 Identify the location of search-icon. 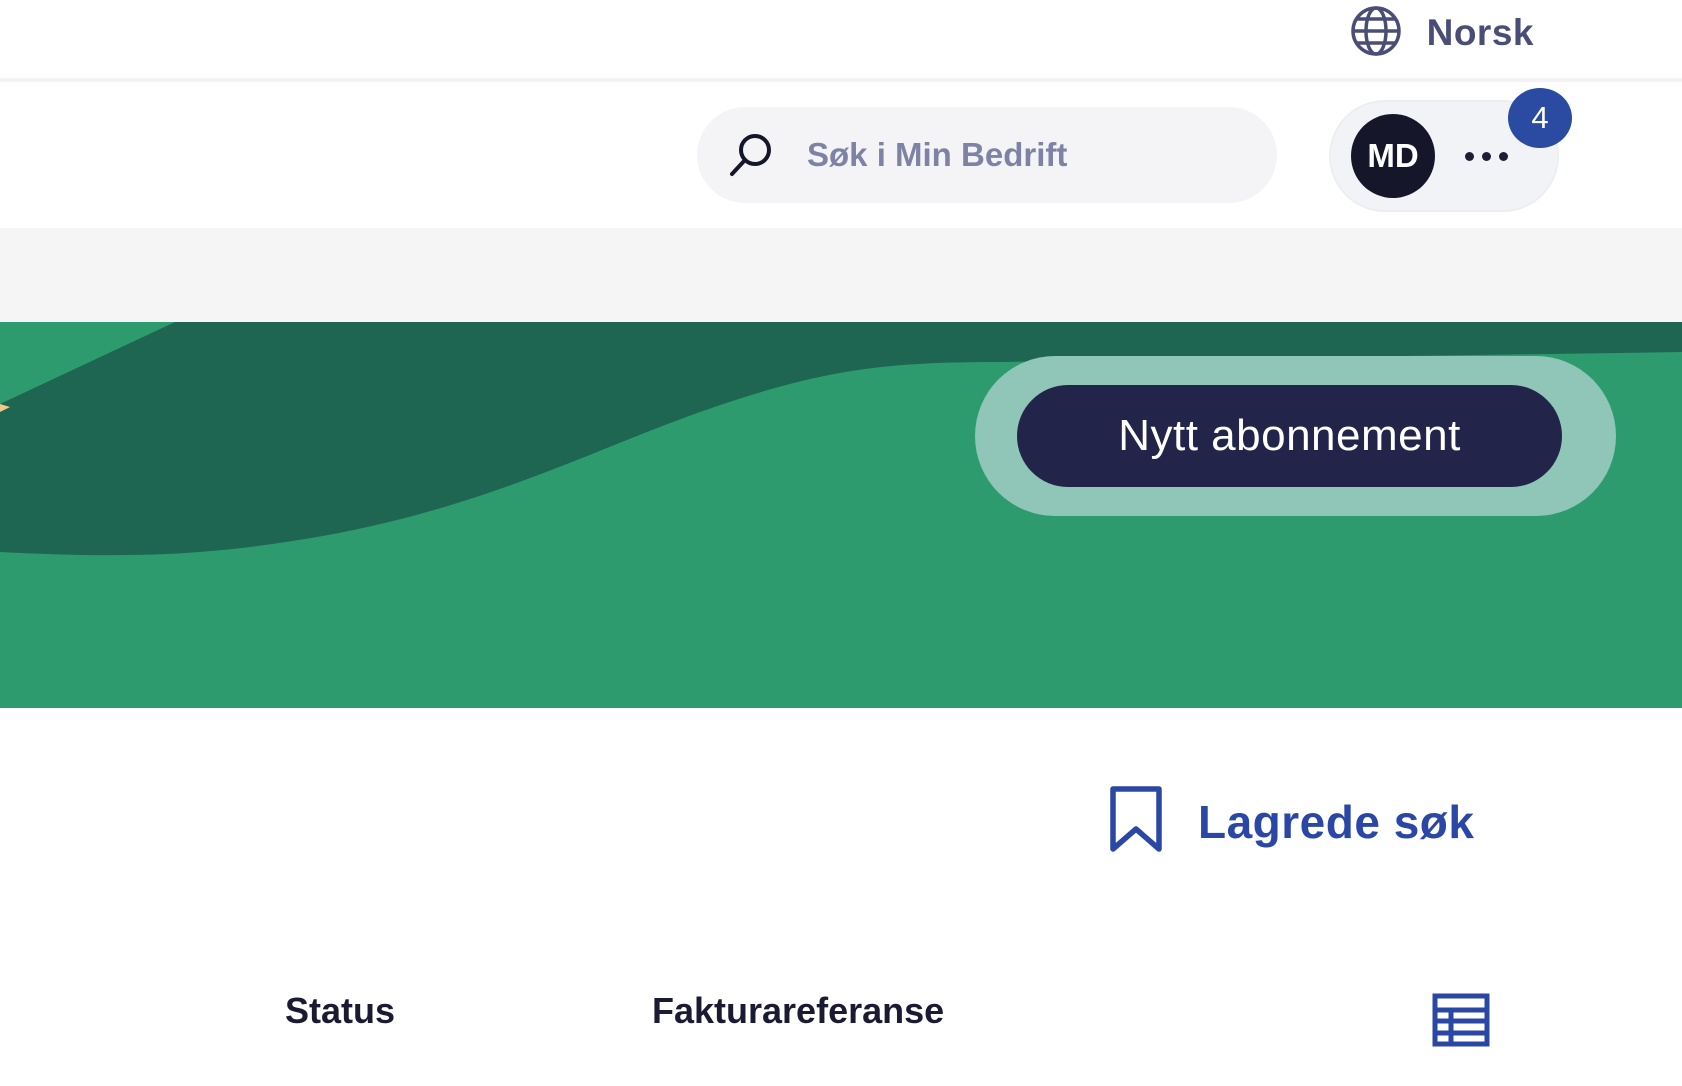
(751, 155).